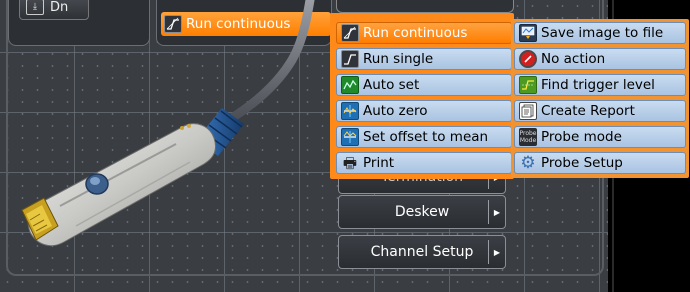 Image resolution: width=690 pixels, height=292 pixels. What do you see at coordinates (425, 6) in the screenshot?
I see `panel-top-edge` at bounding box center [425, 6].